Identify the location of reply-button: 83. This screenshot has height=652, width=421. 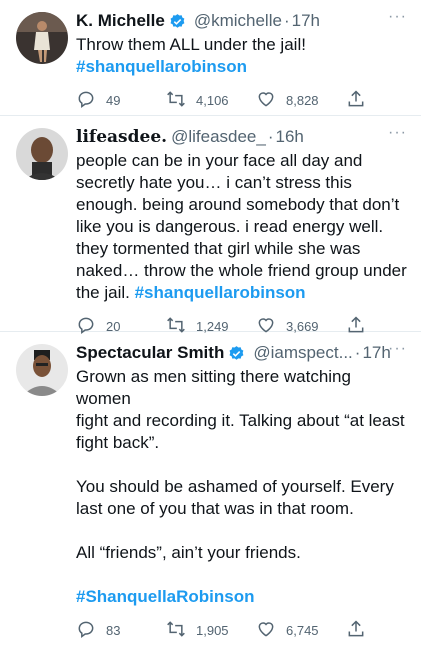
(121, 630).